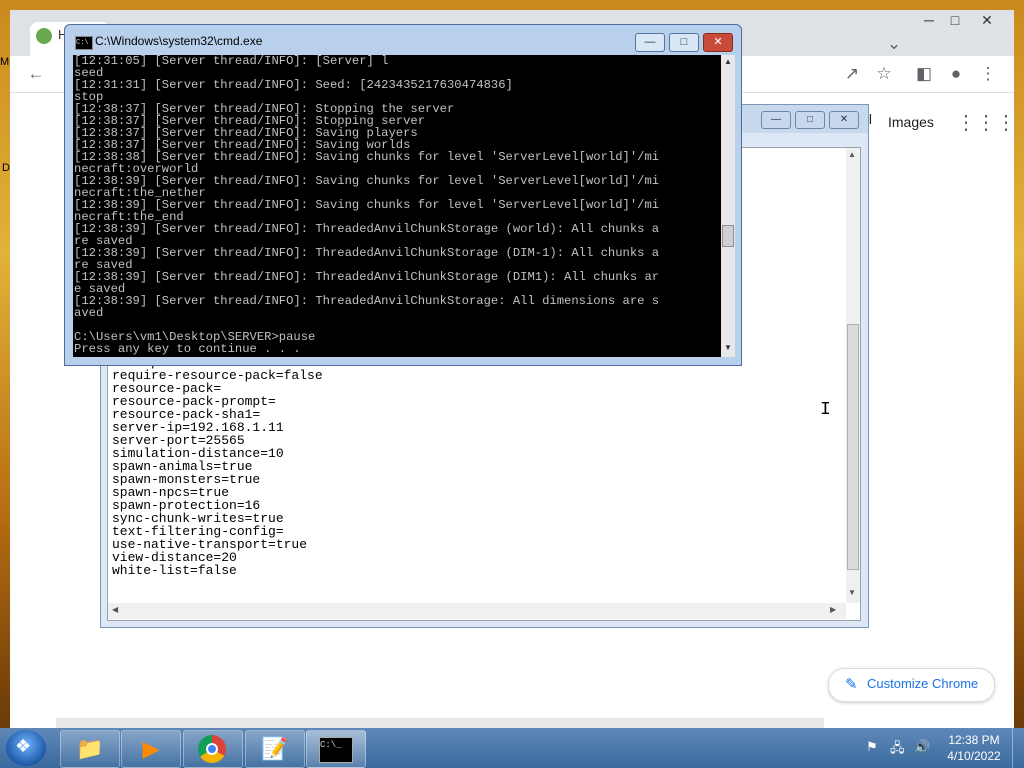 This screenshot has height=768, width=1024. I want to click on side-panel-icon: ◧, so click(924, 74).